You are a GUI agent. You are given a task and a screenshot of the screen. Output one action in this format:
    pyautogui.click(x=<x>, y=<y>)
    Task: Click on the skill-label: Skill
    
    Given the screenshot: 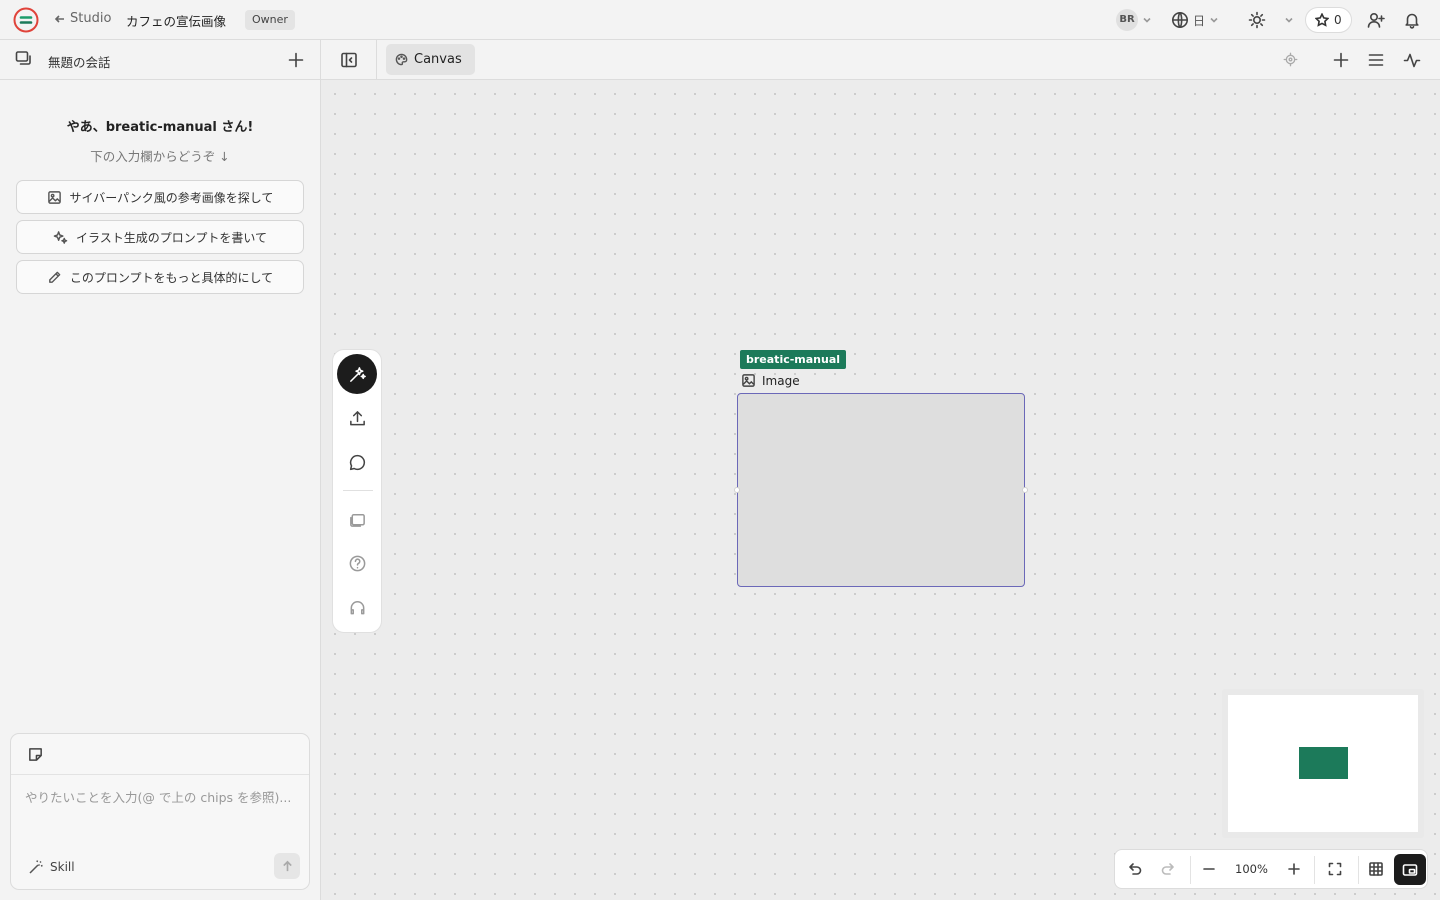 What is the action you would take?
    pyautogui.click(x=62, y=867)
    